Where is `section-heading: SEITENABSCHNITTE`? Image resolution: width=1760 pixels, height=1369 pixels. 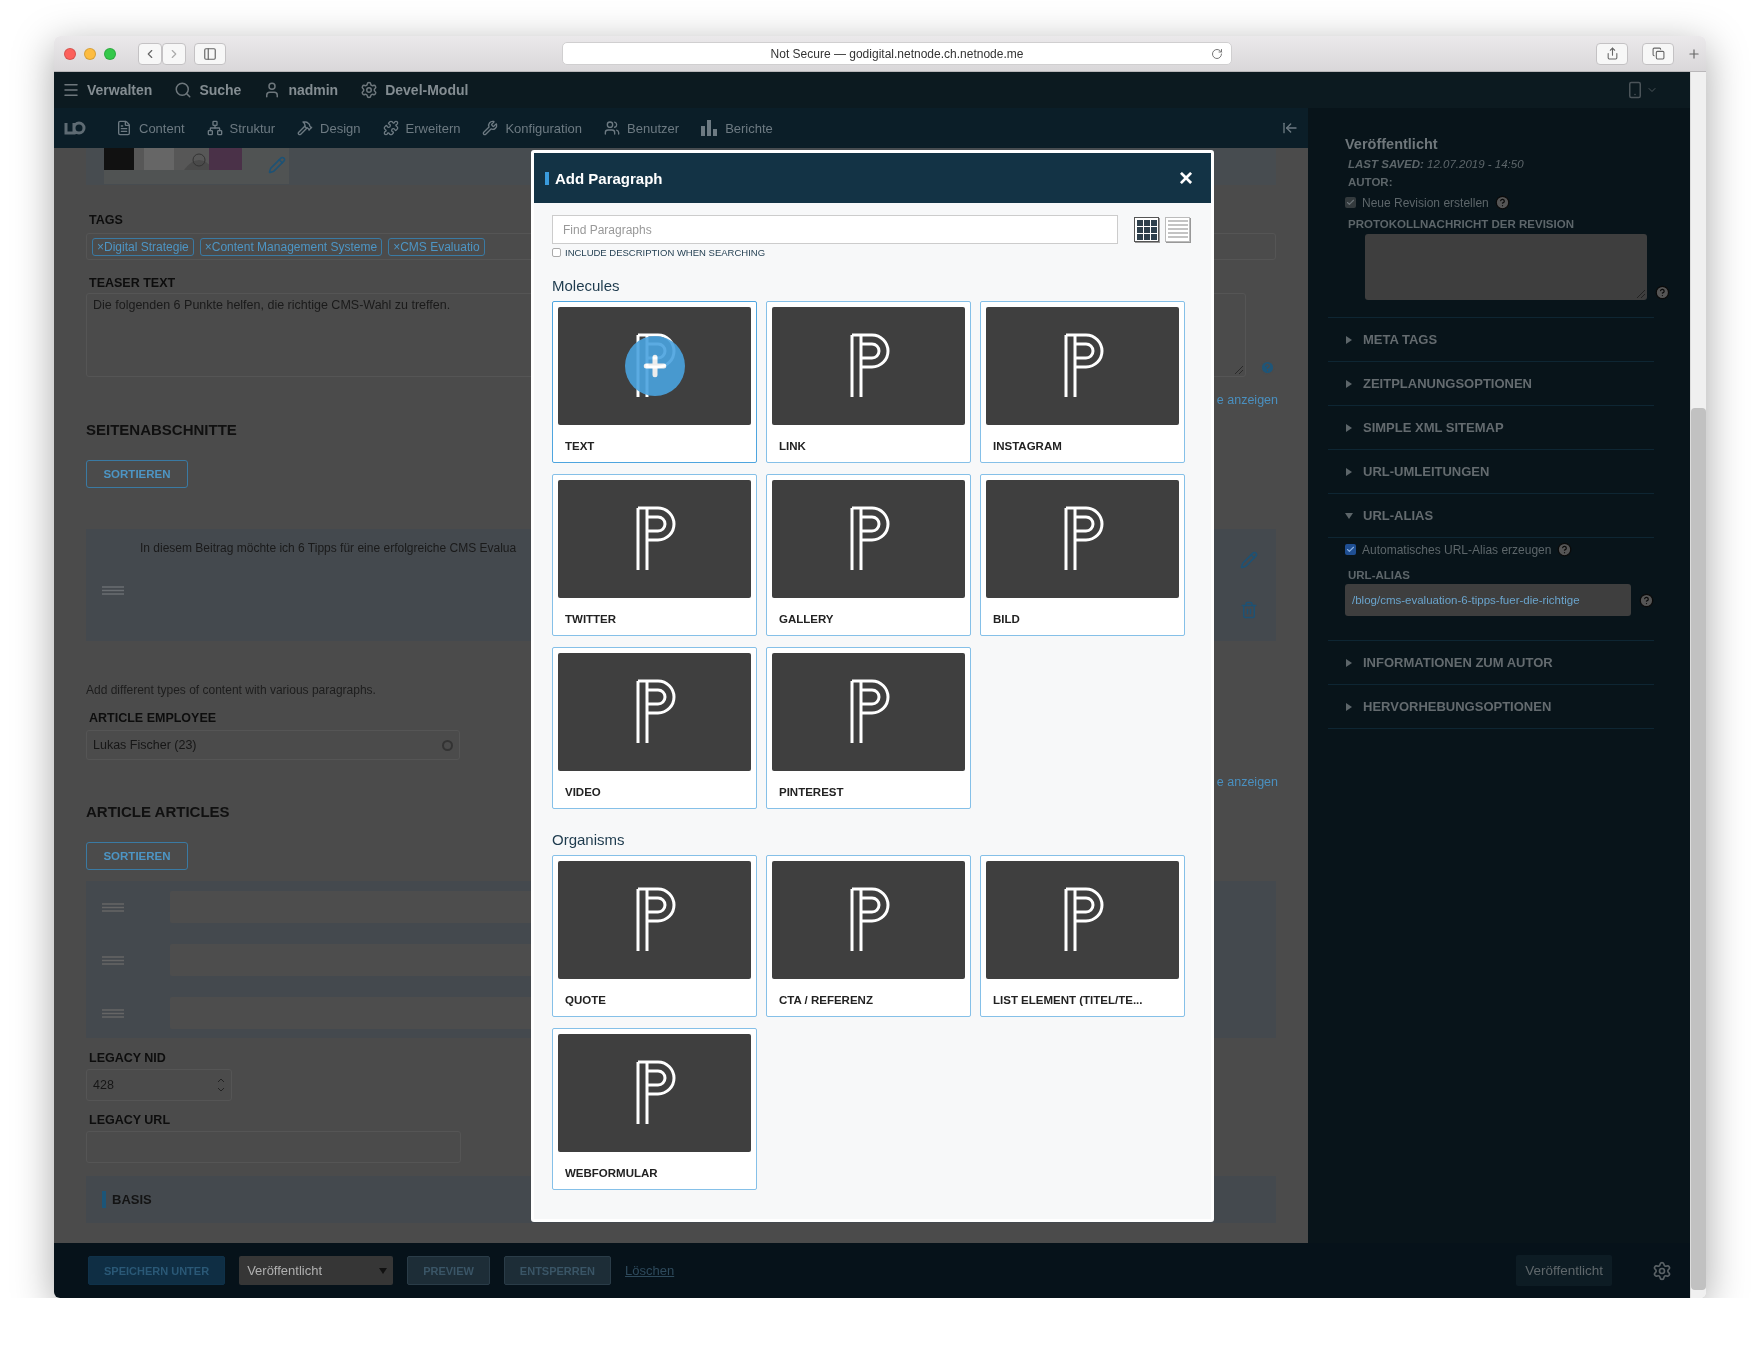 section-heading: SEITENABSCHNITTE is located at coordinates (162, 429).